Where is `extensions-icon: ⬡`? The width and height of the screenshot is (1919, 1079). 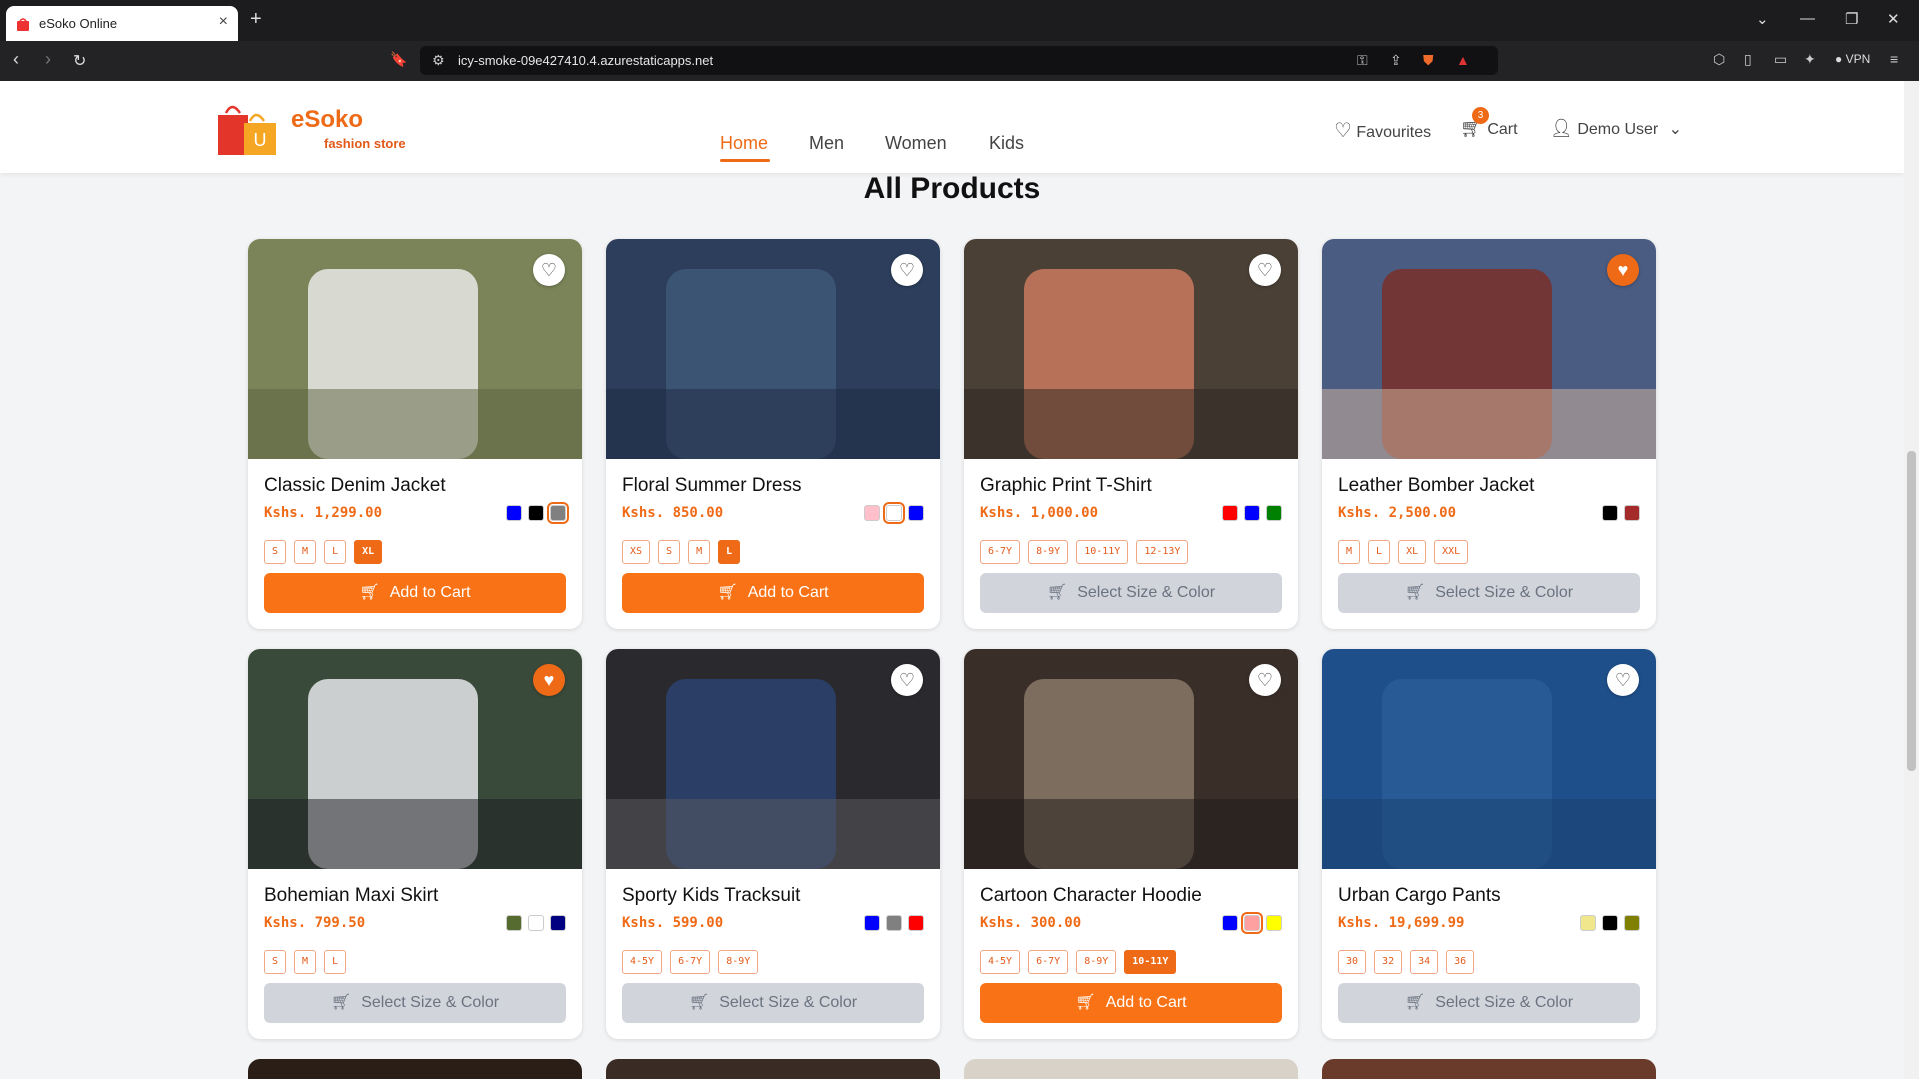
extensions-icon: ⬡ is located at coordinates (1719, 59).